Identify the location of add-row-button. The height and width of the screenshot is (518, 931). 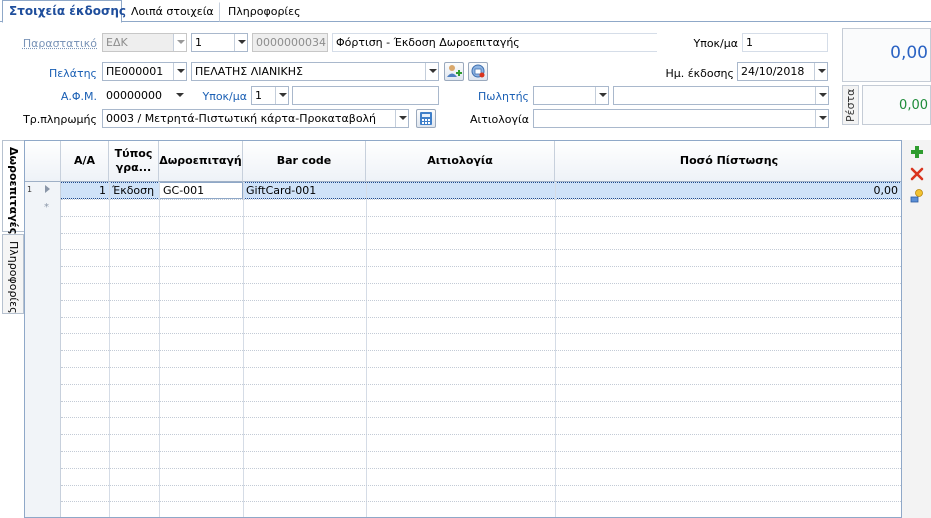
(917, 152).